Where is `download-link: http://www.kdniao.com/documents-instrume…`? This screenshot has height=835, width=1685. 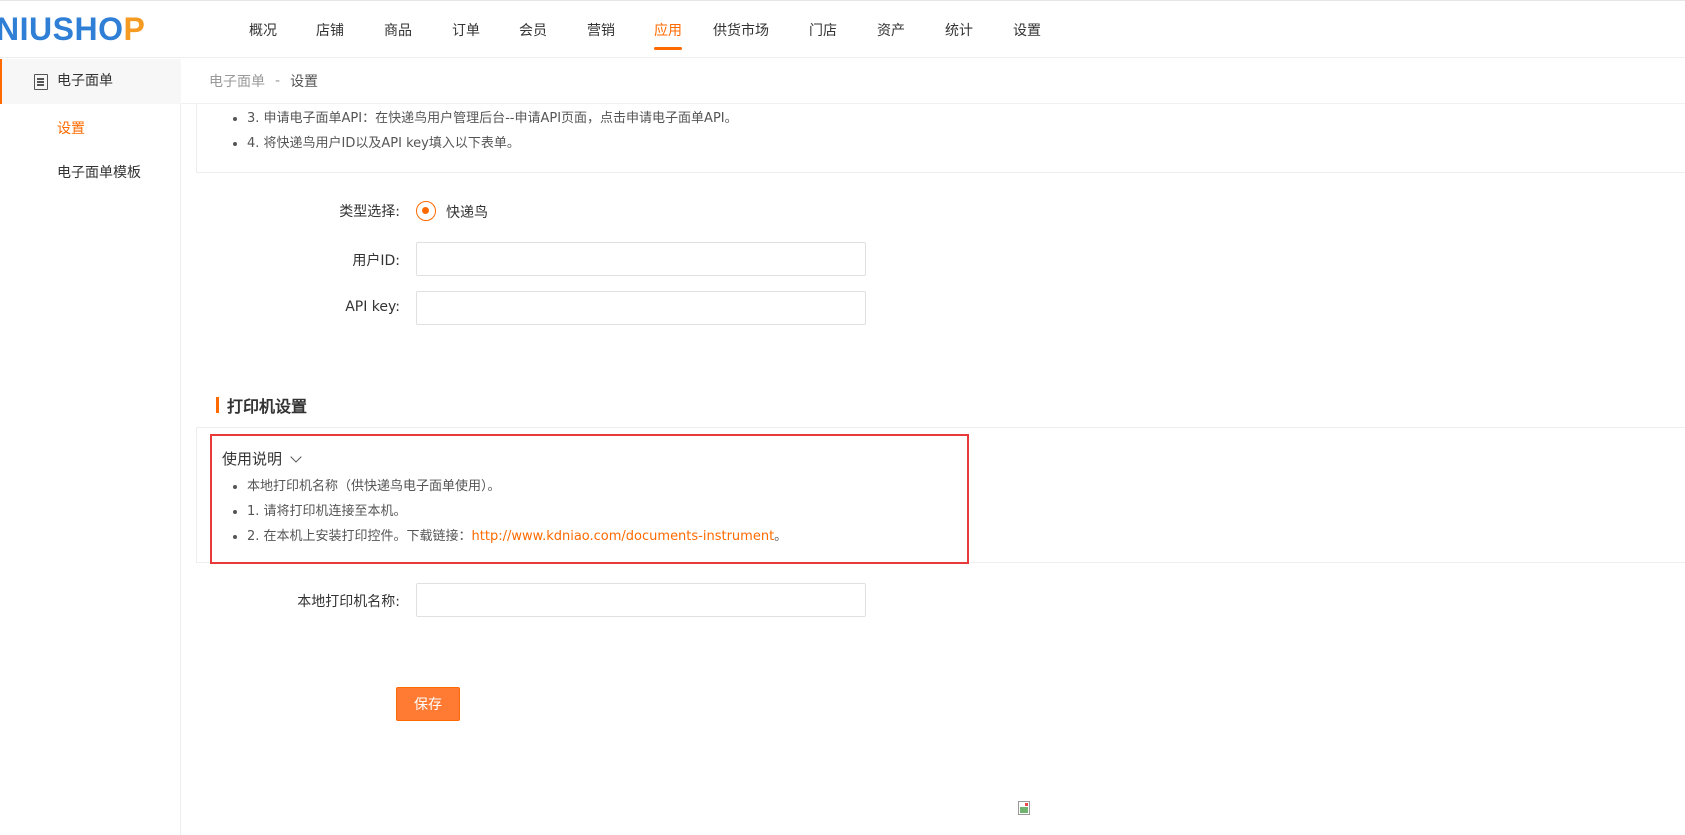 download-link: http://www.kdniao.com/documents-instrume… is located at coordinates (623, 536).